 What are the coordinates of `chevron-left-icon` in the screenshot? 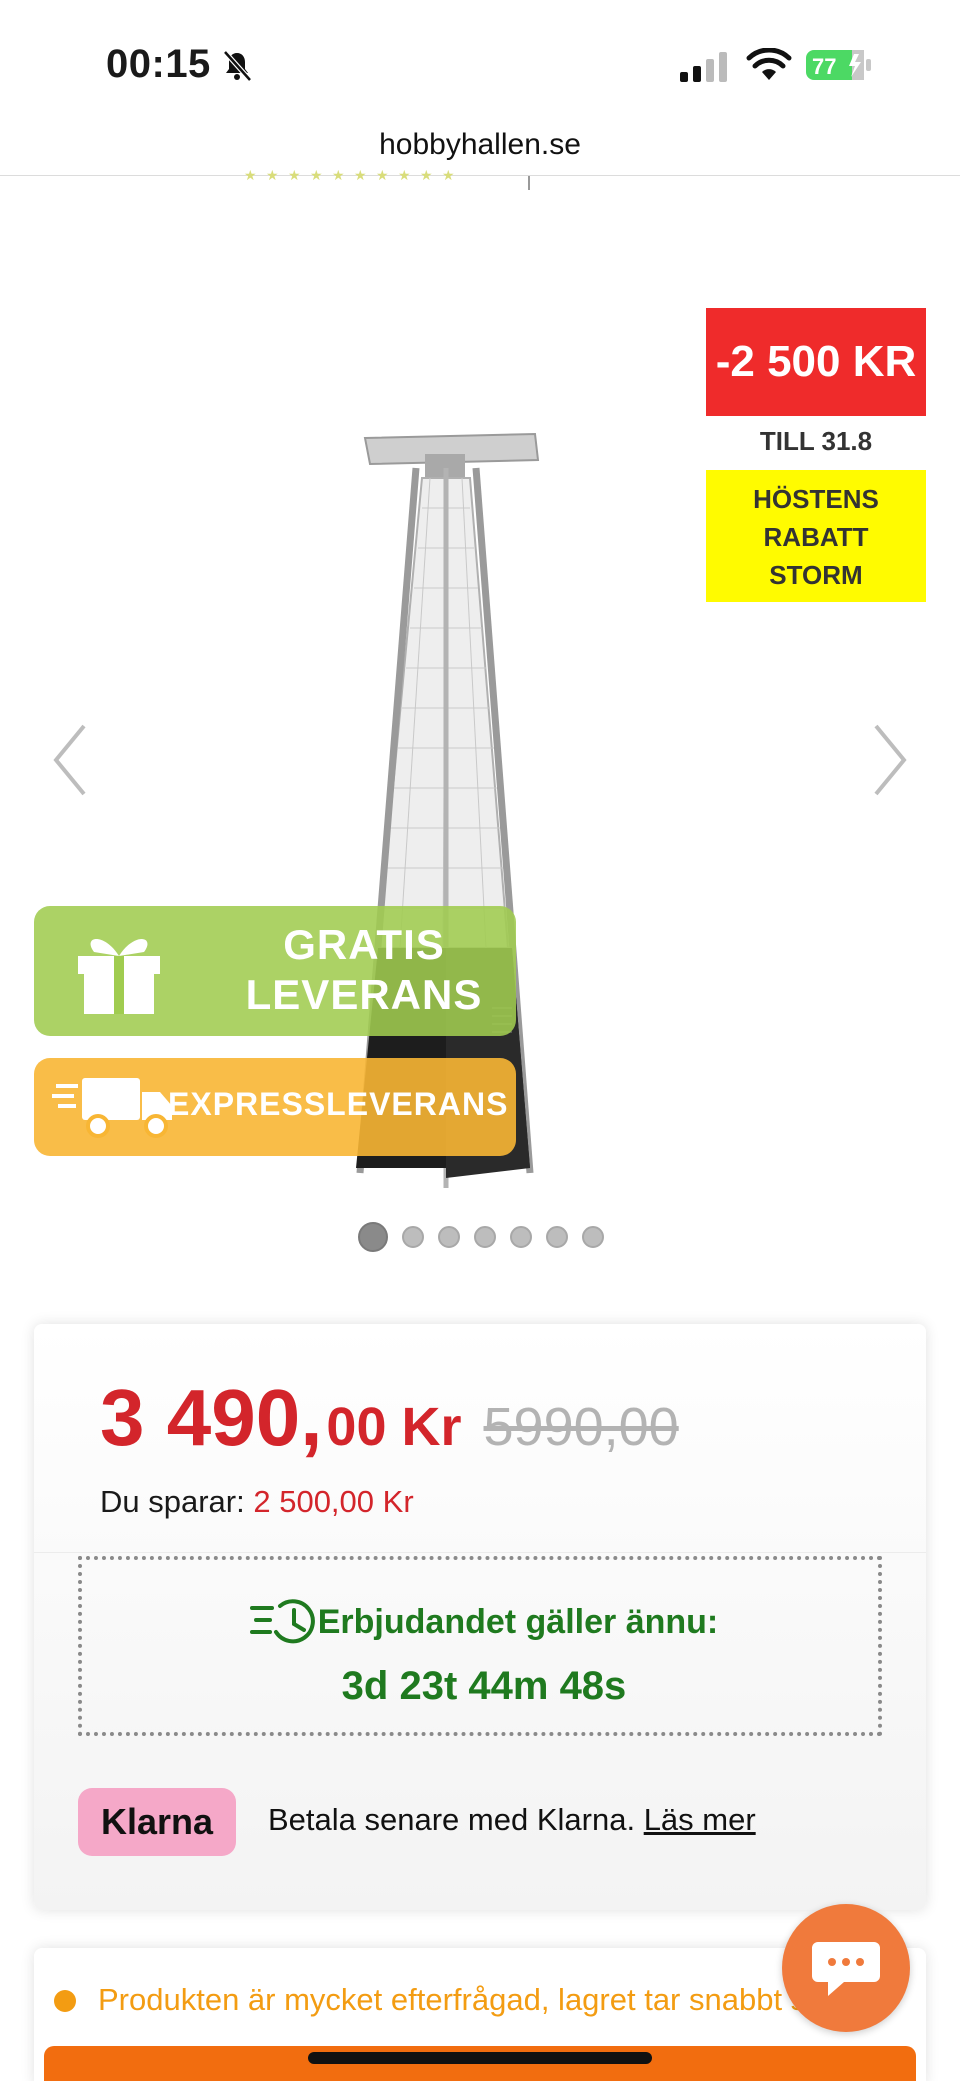 It's located at (70, 760).